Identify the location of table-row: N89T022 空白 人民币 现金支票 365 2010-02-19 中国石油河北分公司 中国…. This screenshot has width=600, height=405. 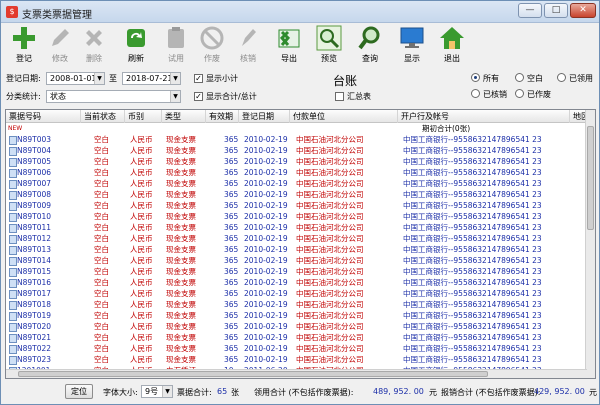
(300, 348).